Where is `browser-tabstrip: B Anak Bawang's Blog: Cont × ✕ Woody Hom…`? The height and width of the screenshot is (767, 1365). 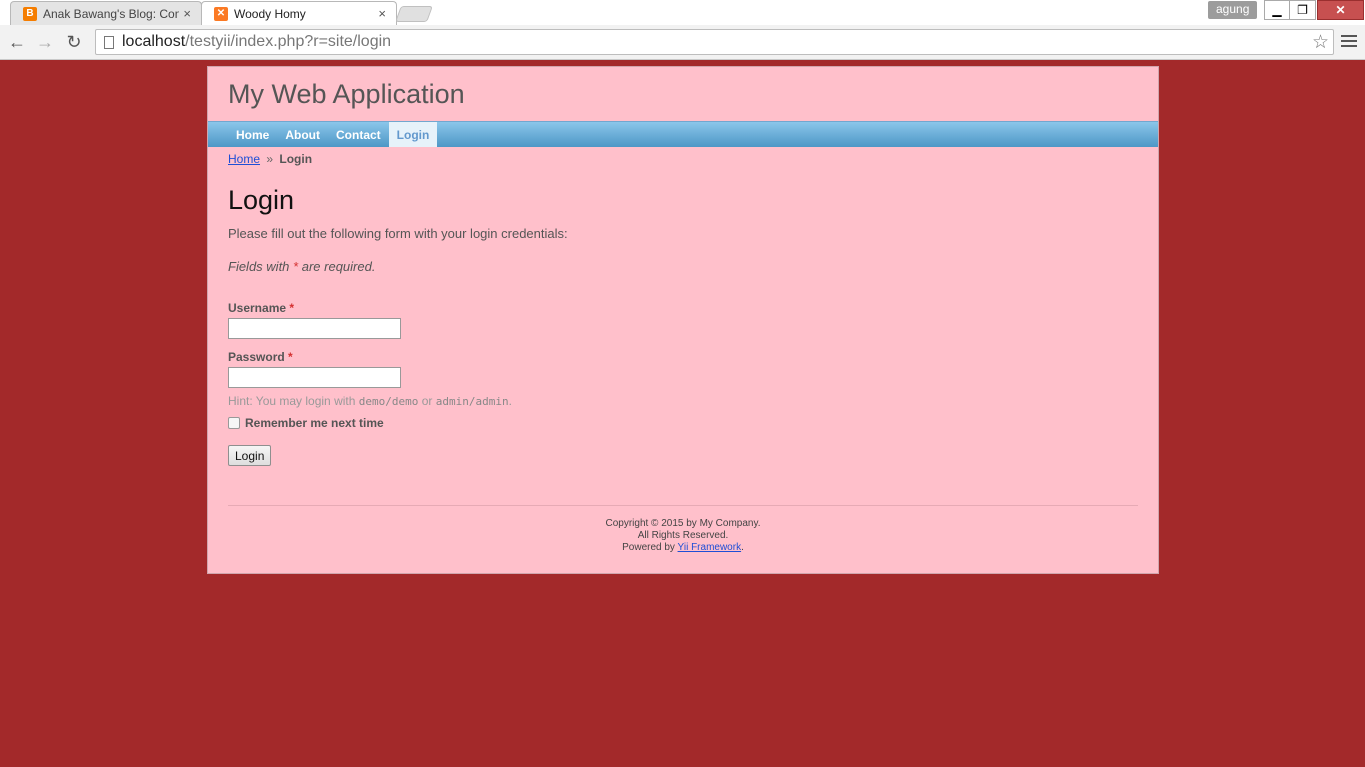
browser-tabstrip: B Anak Bawang's Blog: Cont × ✕ Woody Hom… is located at coordinates (682, 12).